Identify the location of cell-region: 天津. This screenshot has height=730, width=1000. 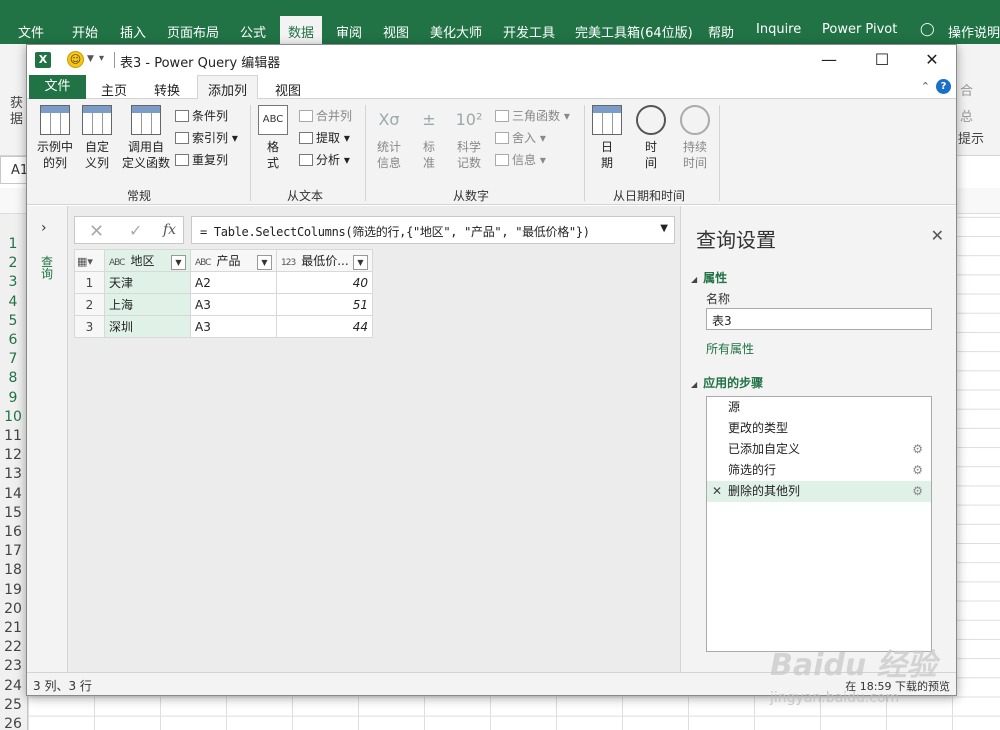
(147, 282).